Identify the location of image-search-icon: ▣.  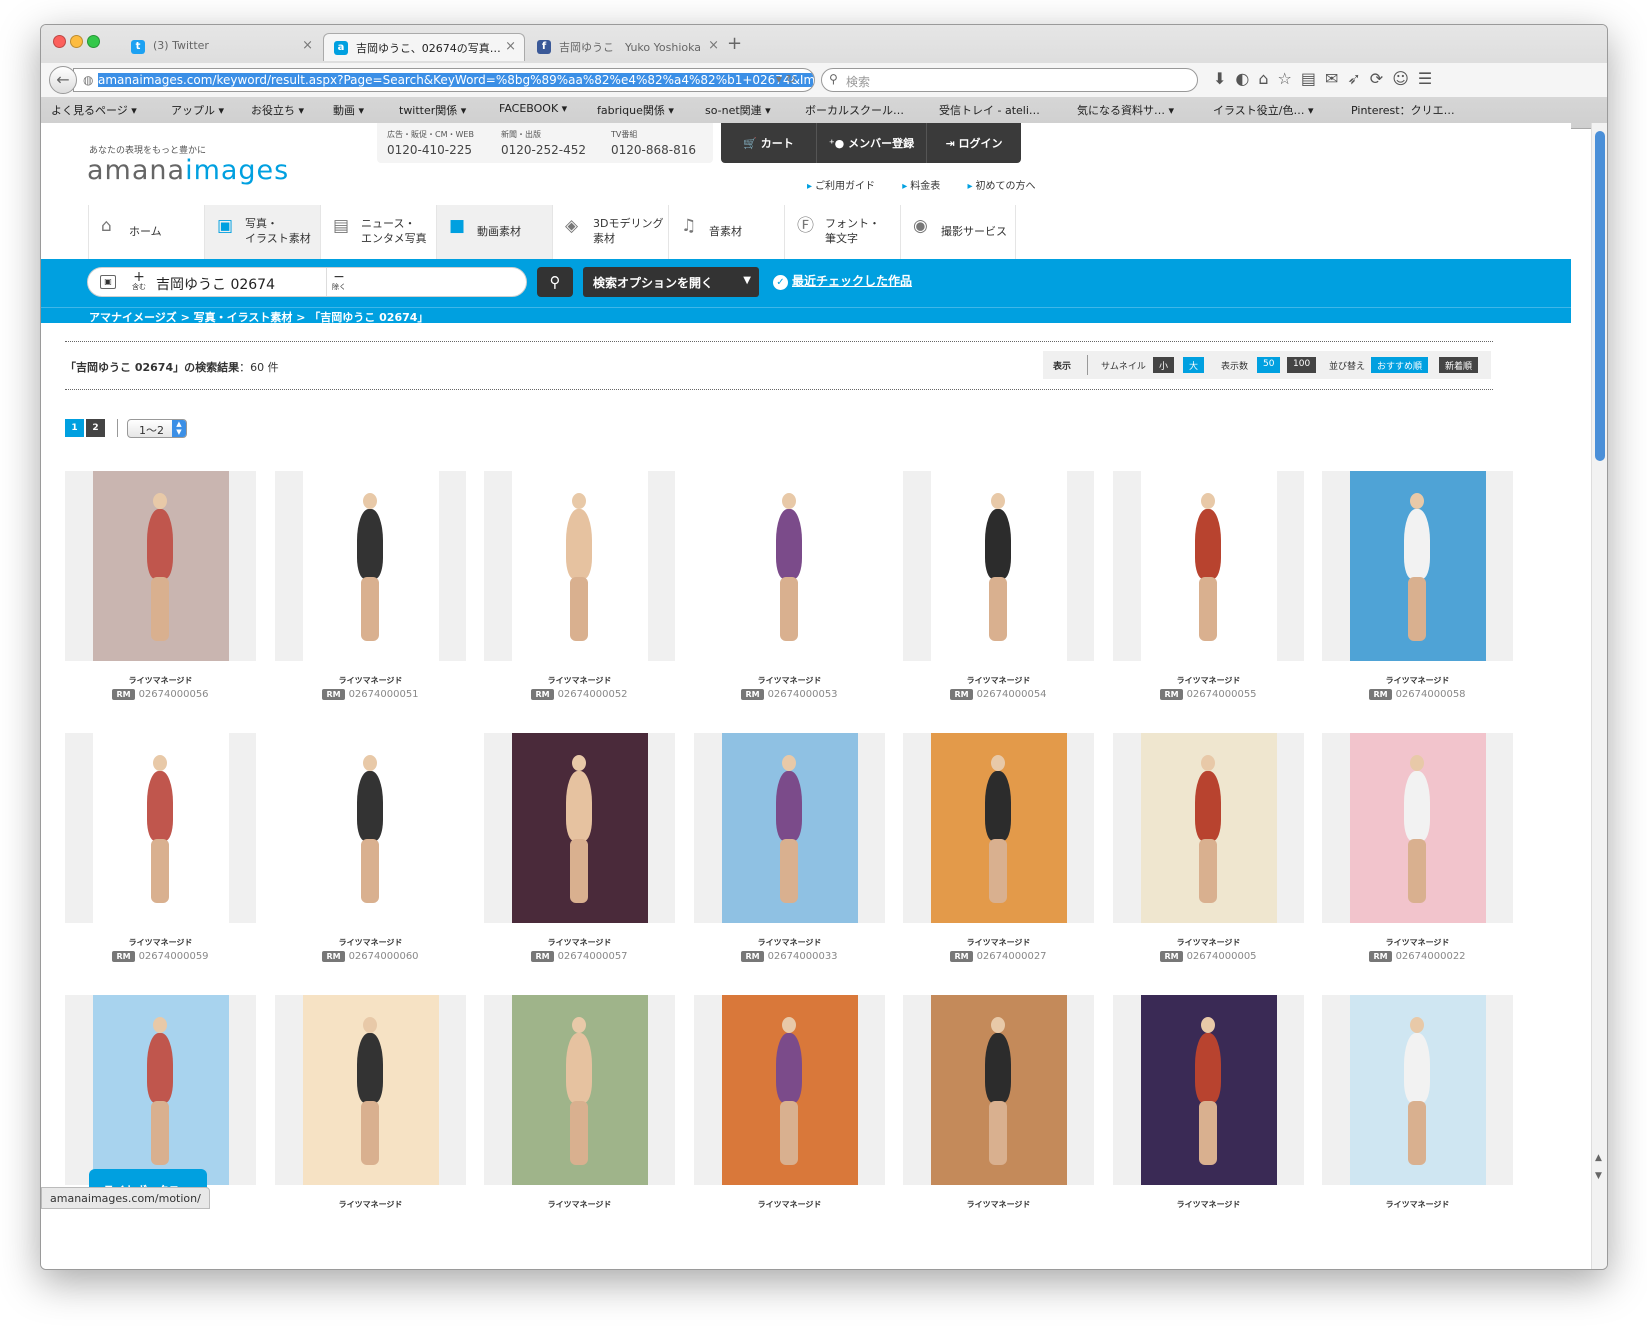
(108, 282).